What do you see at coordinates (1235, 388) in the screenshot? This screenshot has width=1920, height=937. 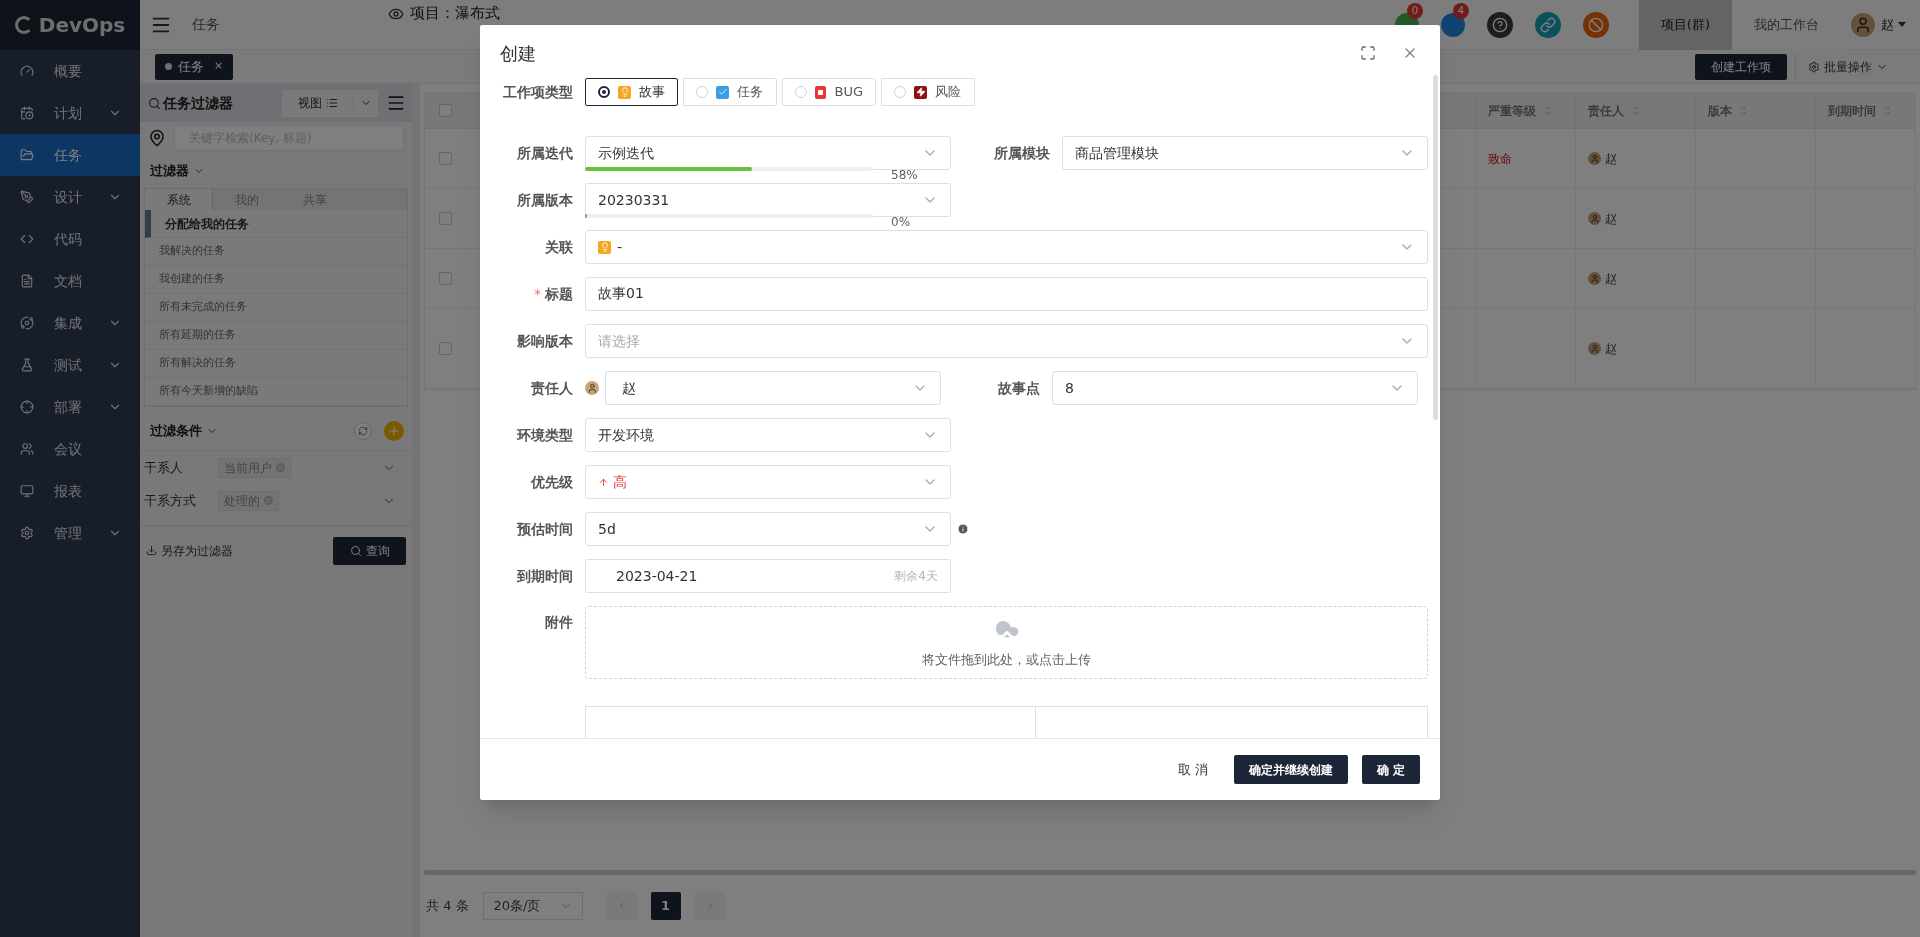 I see `select-field: 8` at bounding box center [1235, 388].